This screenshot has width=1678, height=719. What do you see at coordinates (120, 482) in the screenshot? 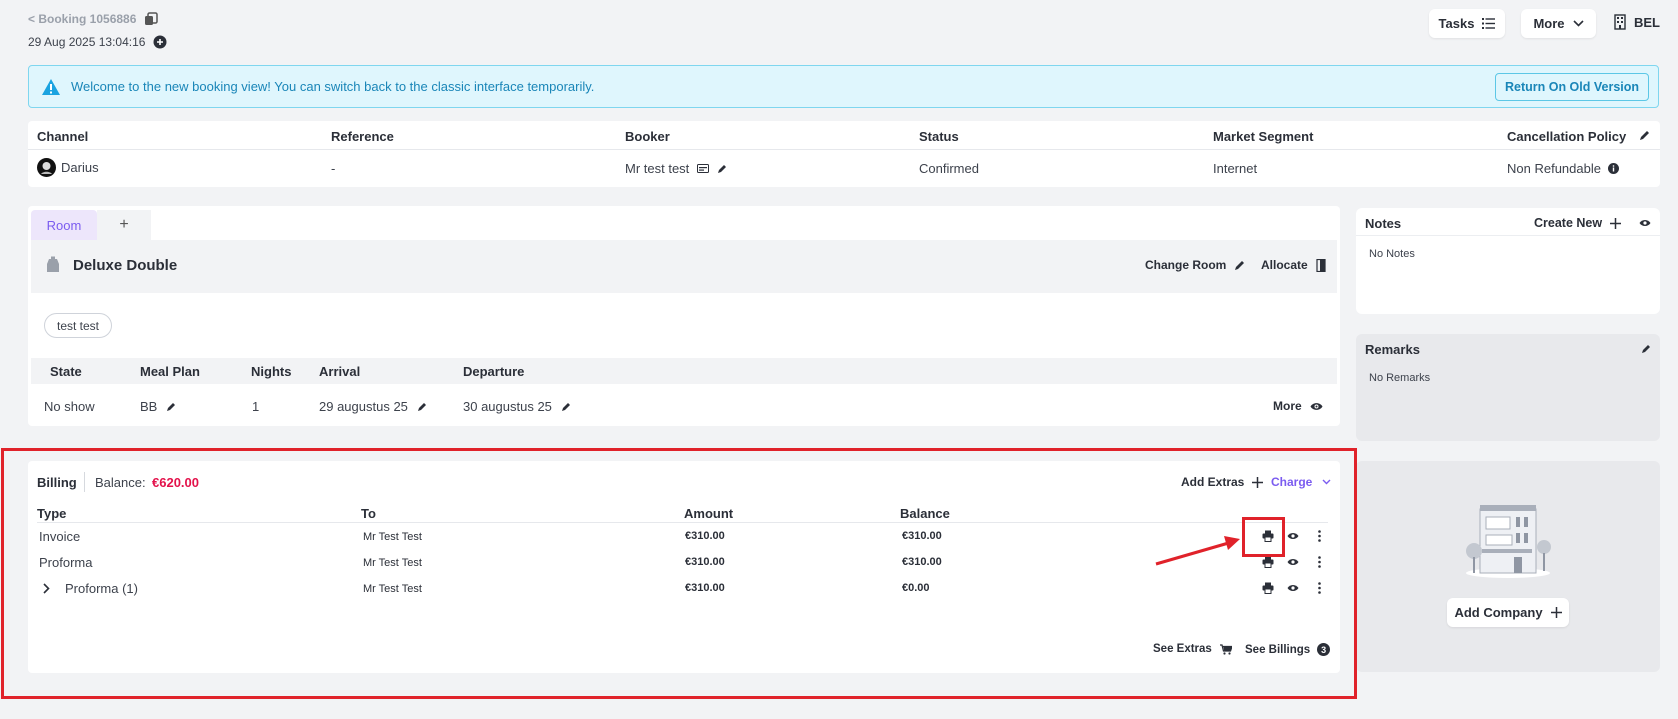
I see `balance-label: Balance:` at bounding box center [120, 482].